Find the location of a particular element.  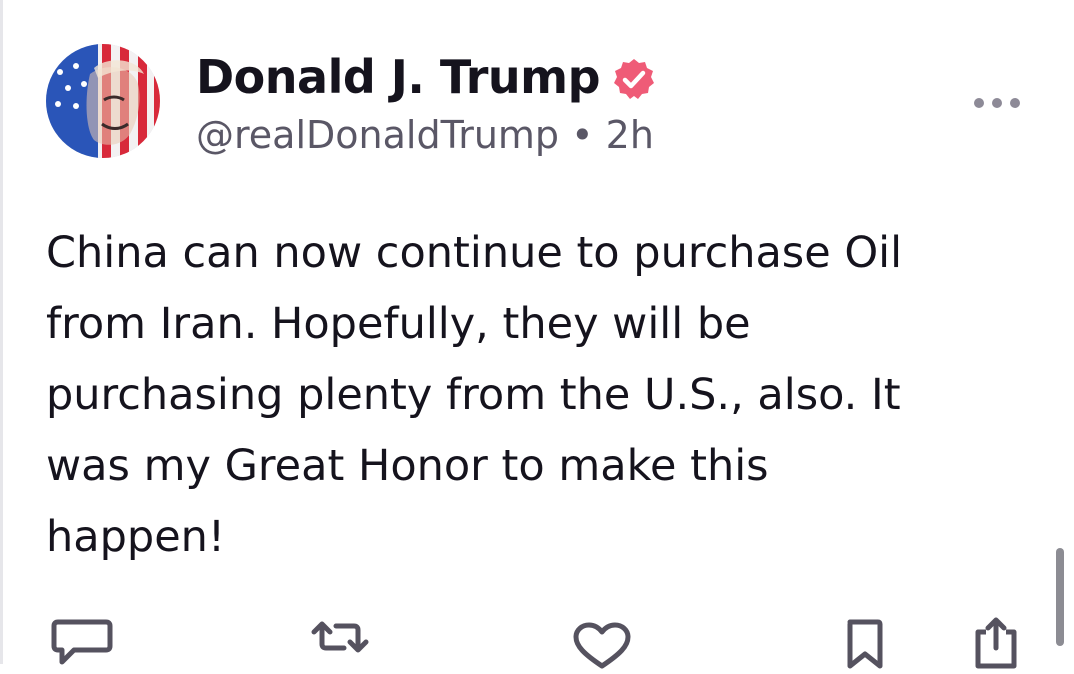

like-button is located at coordinates (602, 644).